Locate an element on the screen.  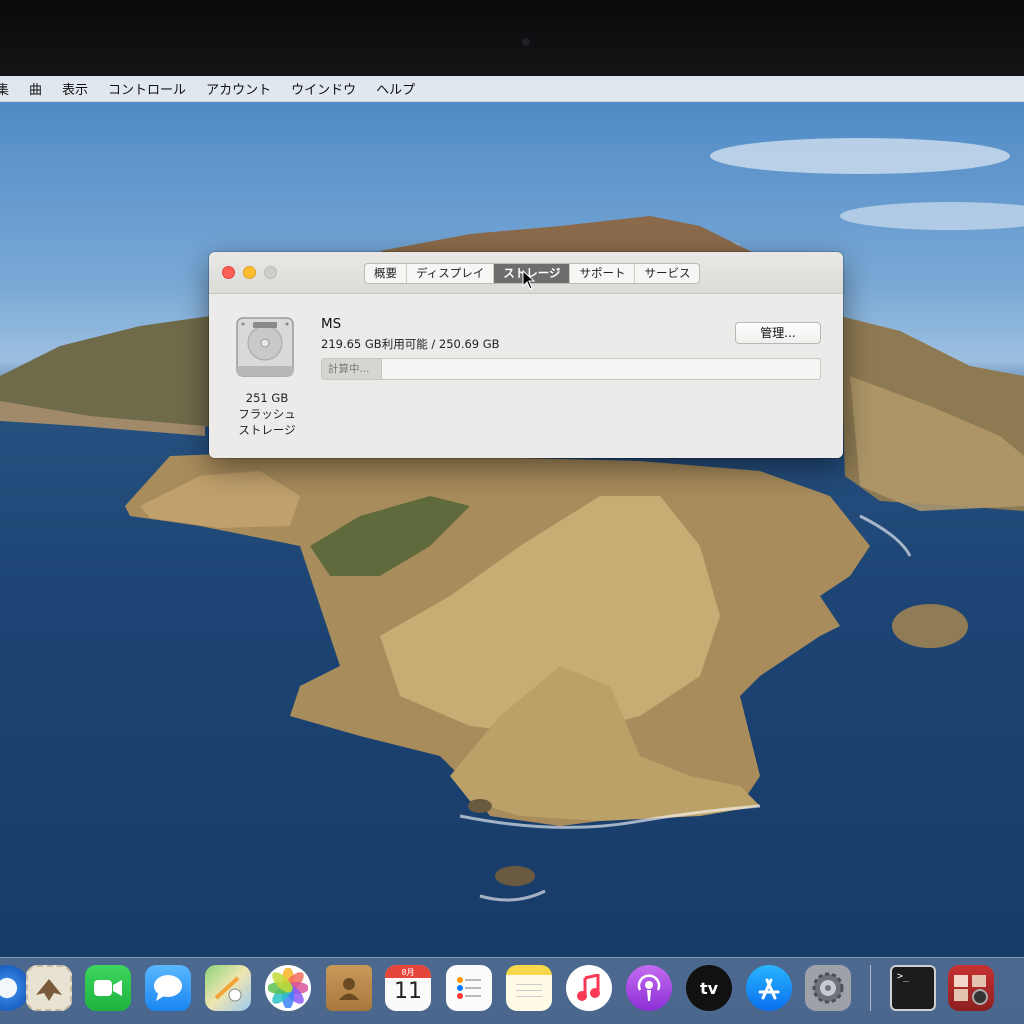
volume-usage-text: 219.65 GB利用可能 / 250.69 GB is located at coordinates (410, 344).